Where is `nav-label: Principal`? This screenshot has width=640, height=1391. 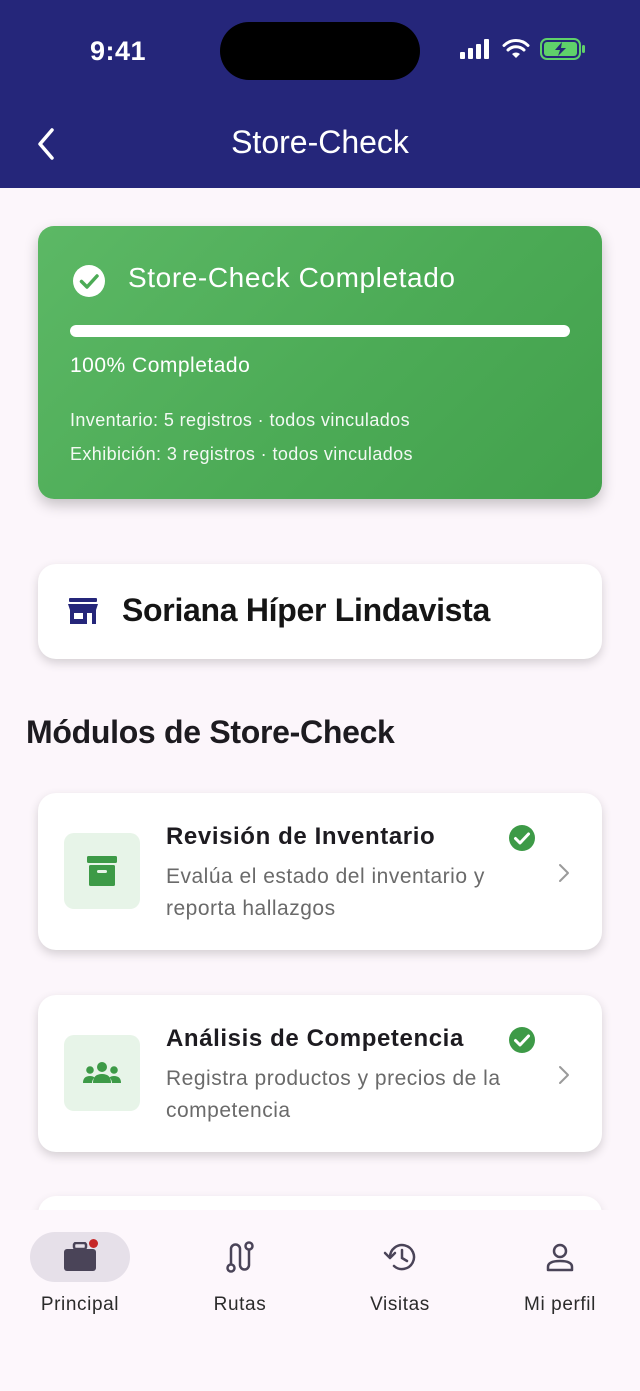
nav-label: Principal is located at coordinates (80, 1304).